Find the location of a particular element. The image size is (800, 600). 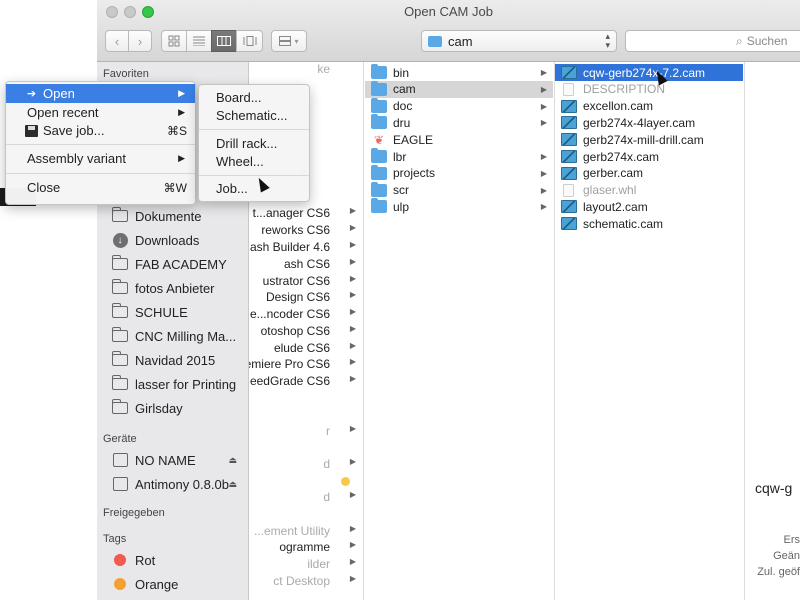

file-item: gerber.cam is located at coordinates (649, 173).